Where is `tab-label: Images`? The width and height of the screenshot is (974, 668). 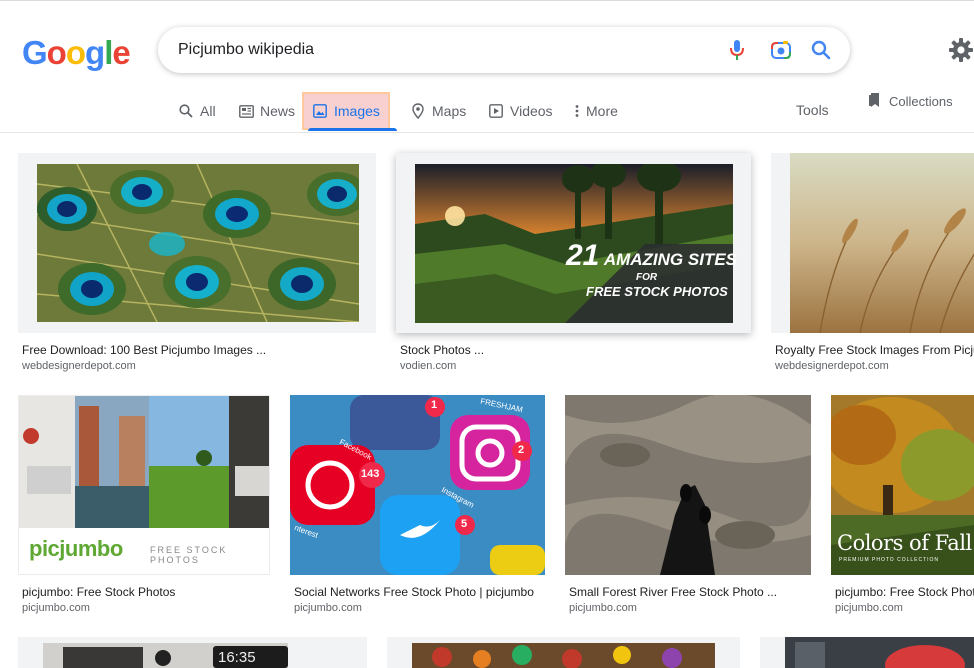
tab-label: Images is located at coordinates (357, 111).